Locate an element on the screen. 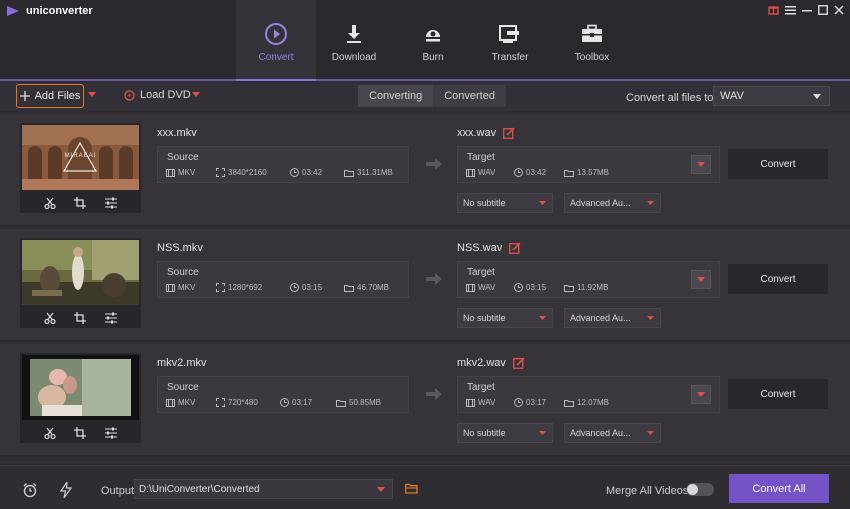 The image size is (850, 509). tab-converting: Converting is located at coordinates (396, 96).